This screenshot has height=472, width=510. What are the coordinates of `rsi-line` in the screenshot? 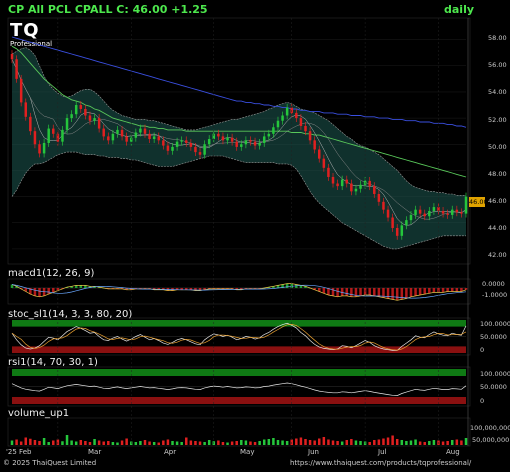 It's located at (239, 389).